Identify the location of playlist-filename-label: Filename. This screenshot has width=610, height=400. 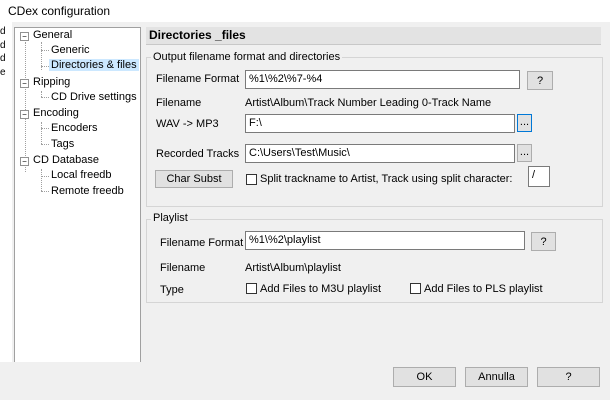
(183, 268).